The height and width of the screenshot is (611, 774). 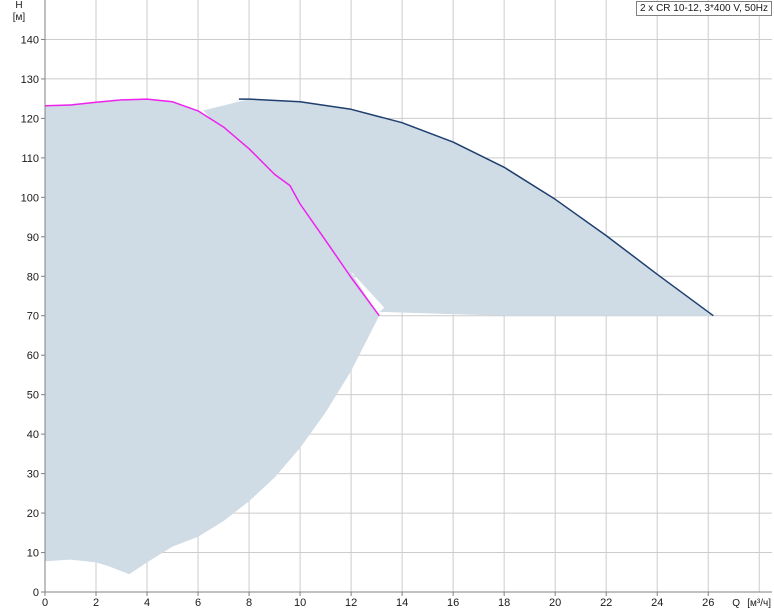 I want to click on y-tick-label: 140, so click(x=30, y=40).